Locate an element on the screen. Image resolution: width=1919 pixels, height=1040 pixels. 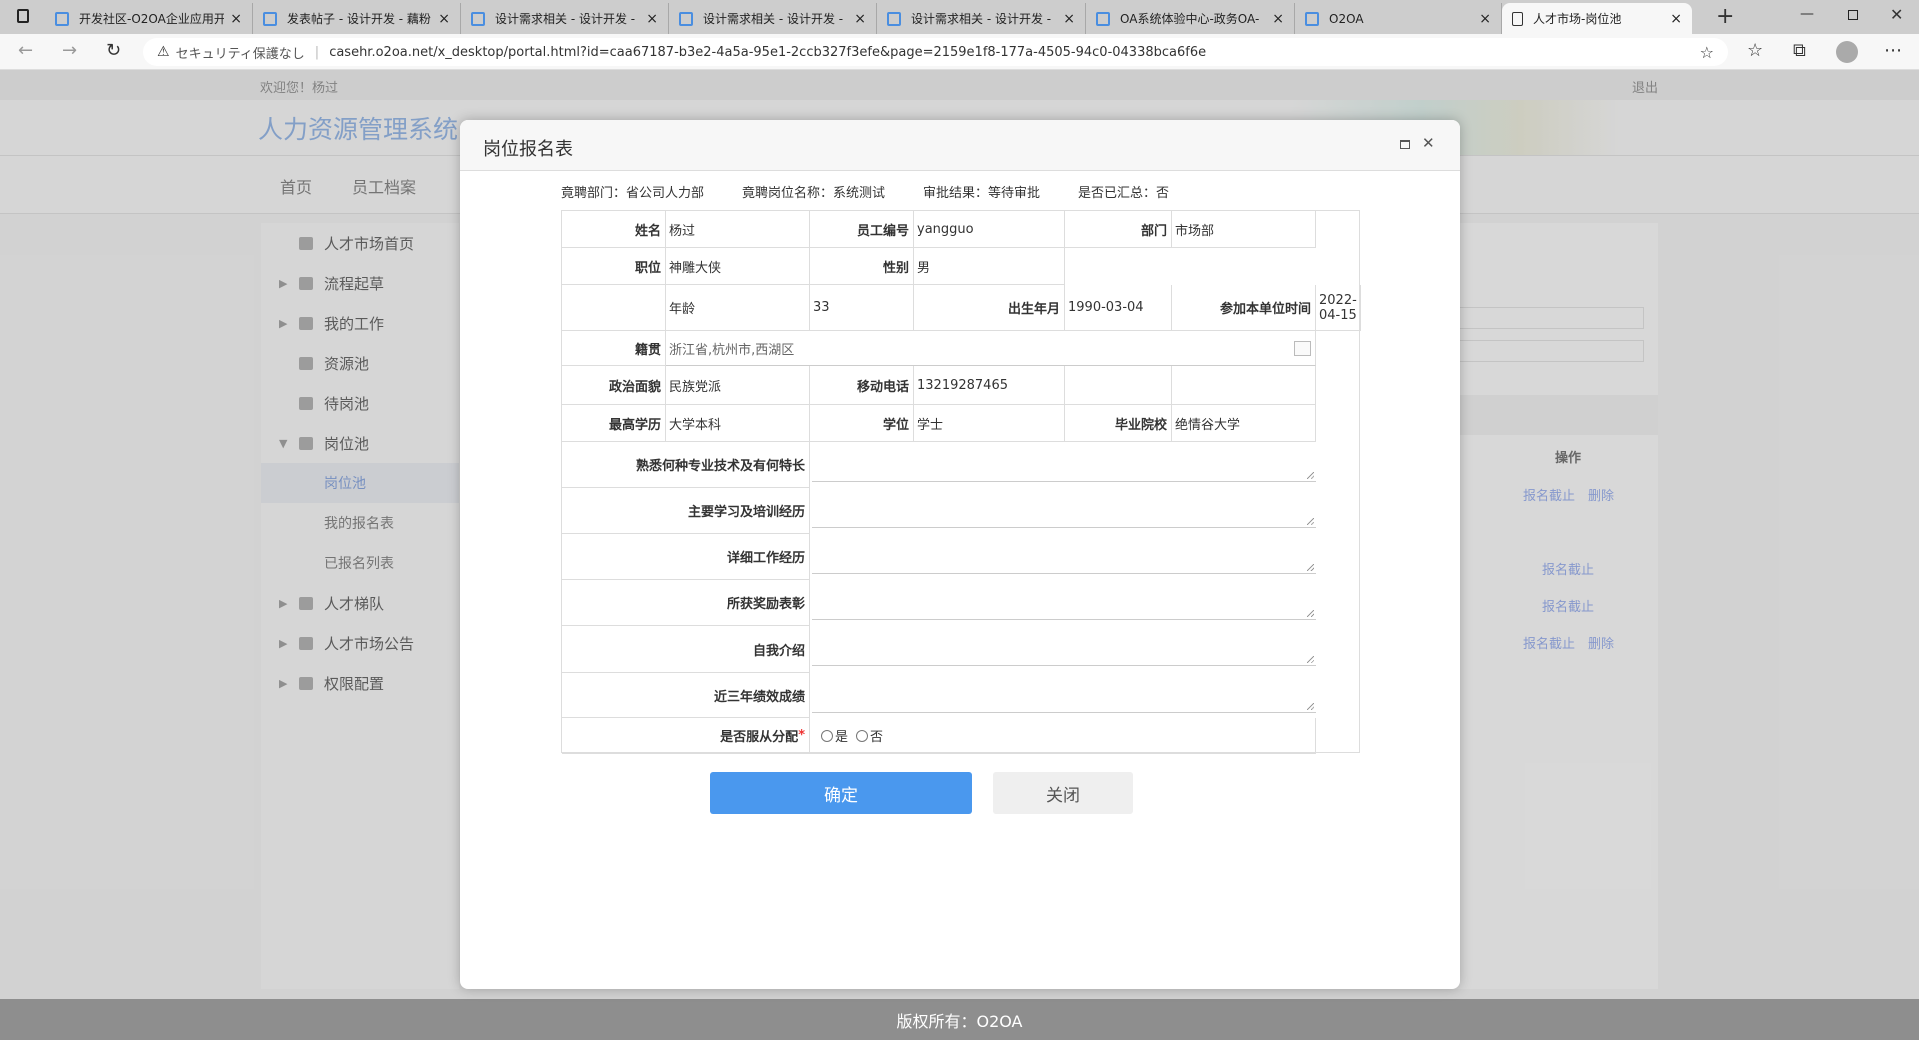
form-cell-text: 出生年月 is located at coordinates (1033, 309).